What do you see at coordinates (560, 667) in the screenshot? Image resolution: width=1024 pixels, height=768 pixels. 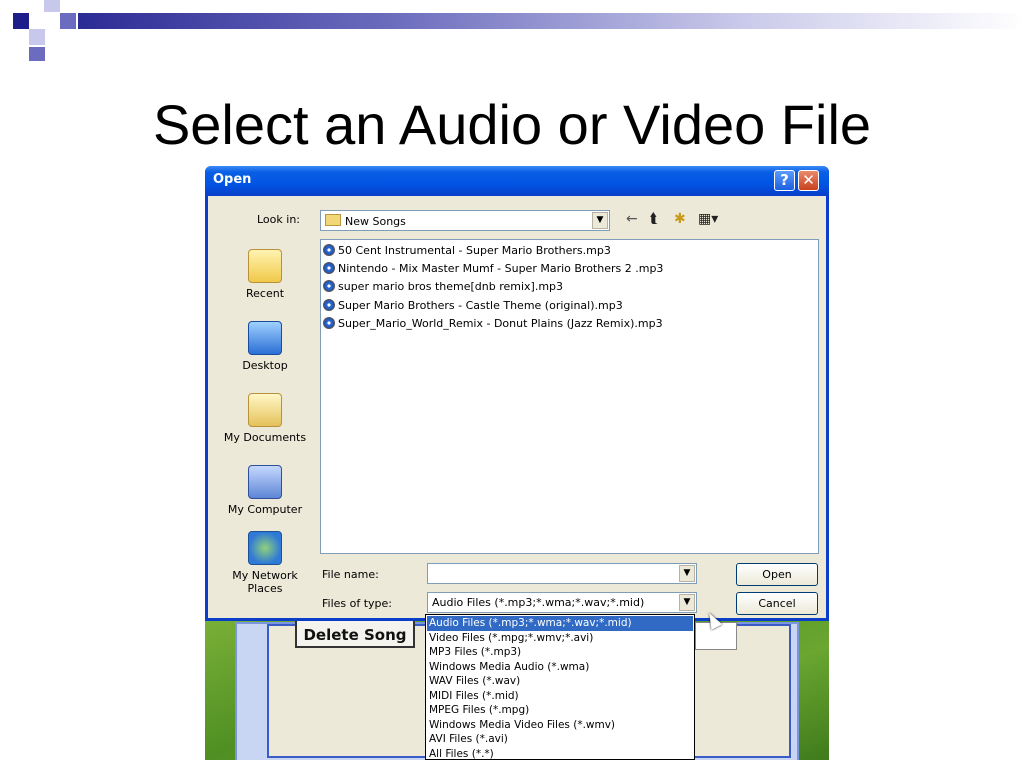 I see `file-type-option: Windows Media Audio (*.wma)` at bounding box center [560, 667].